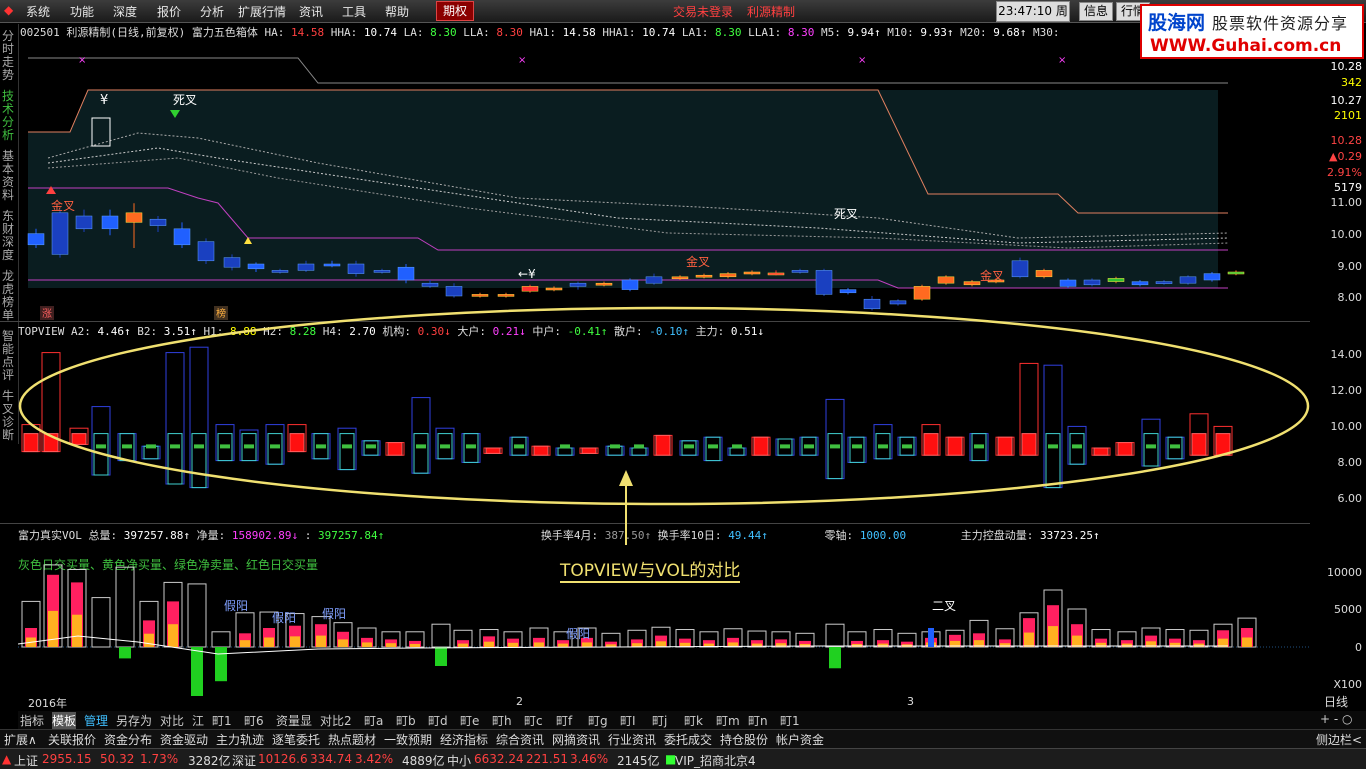 Image resolution: width=1366 pixels, height=769 pixels. What do you see at coordinates (397, 11) in the screenshot?
I see `menu-help: 帮助` at bounding box center [397, 11].